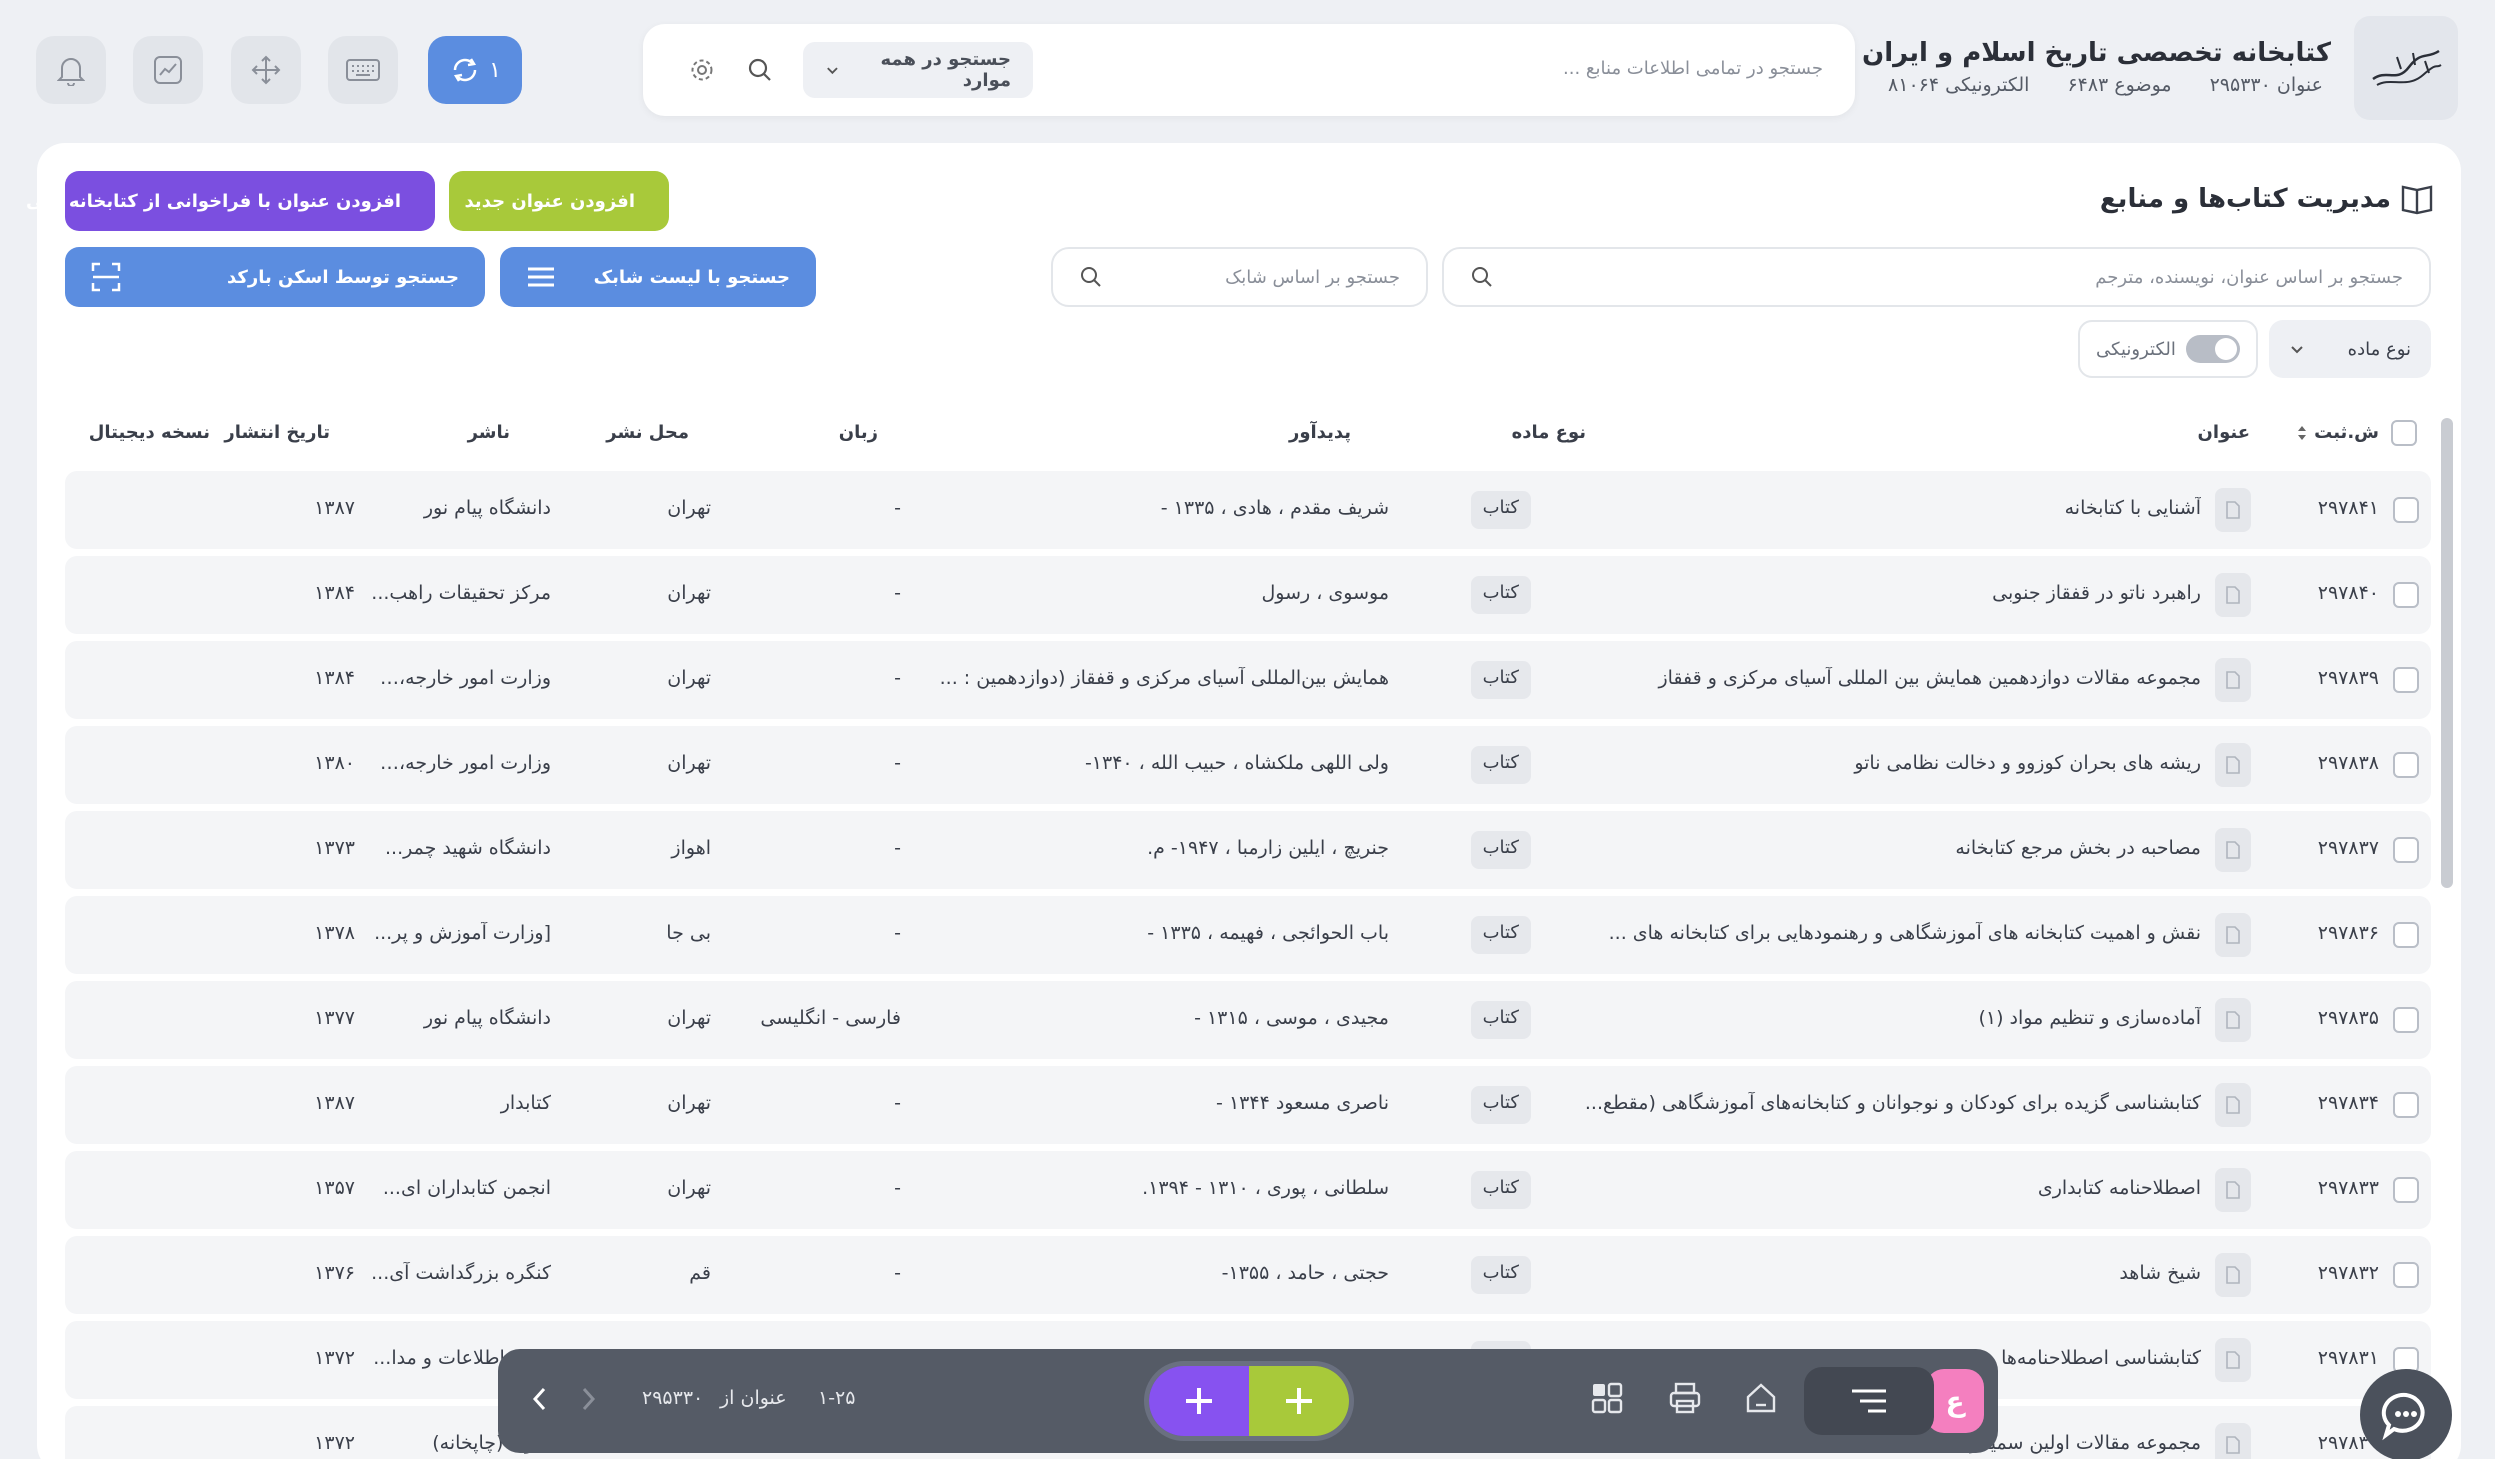 The image size is (2495, 1459). Describe the element at coordinates (540, 1399) in the screenshot. I see `prev-page-button` at that location.